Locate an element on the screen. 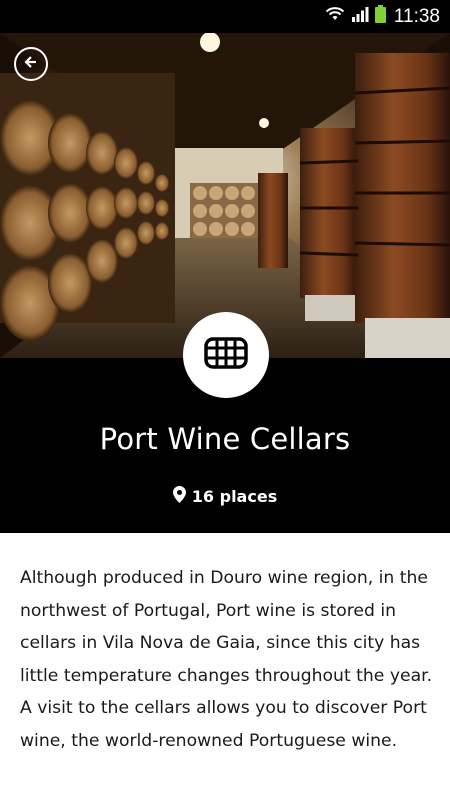 The width and height of the screenshot is (450, 800). map-pin-icon is located at coordinates (179, 496).